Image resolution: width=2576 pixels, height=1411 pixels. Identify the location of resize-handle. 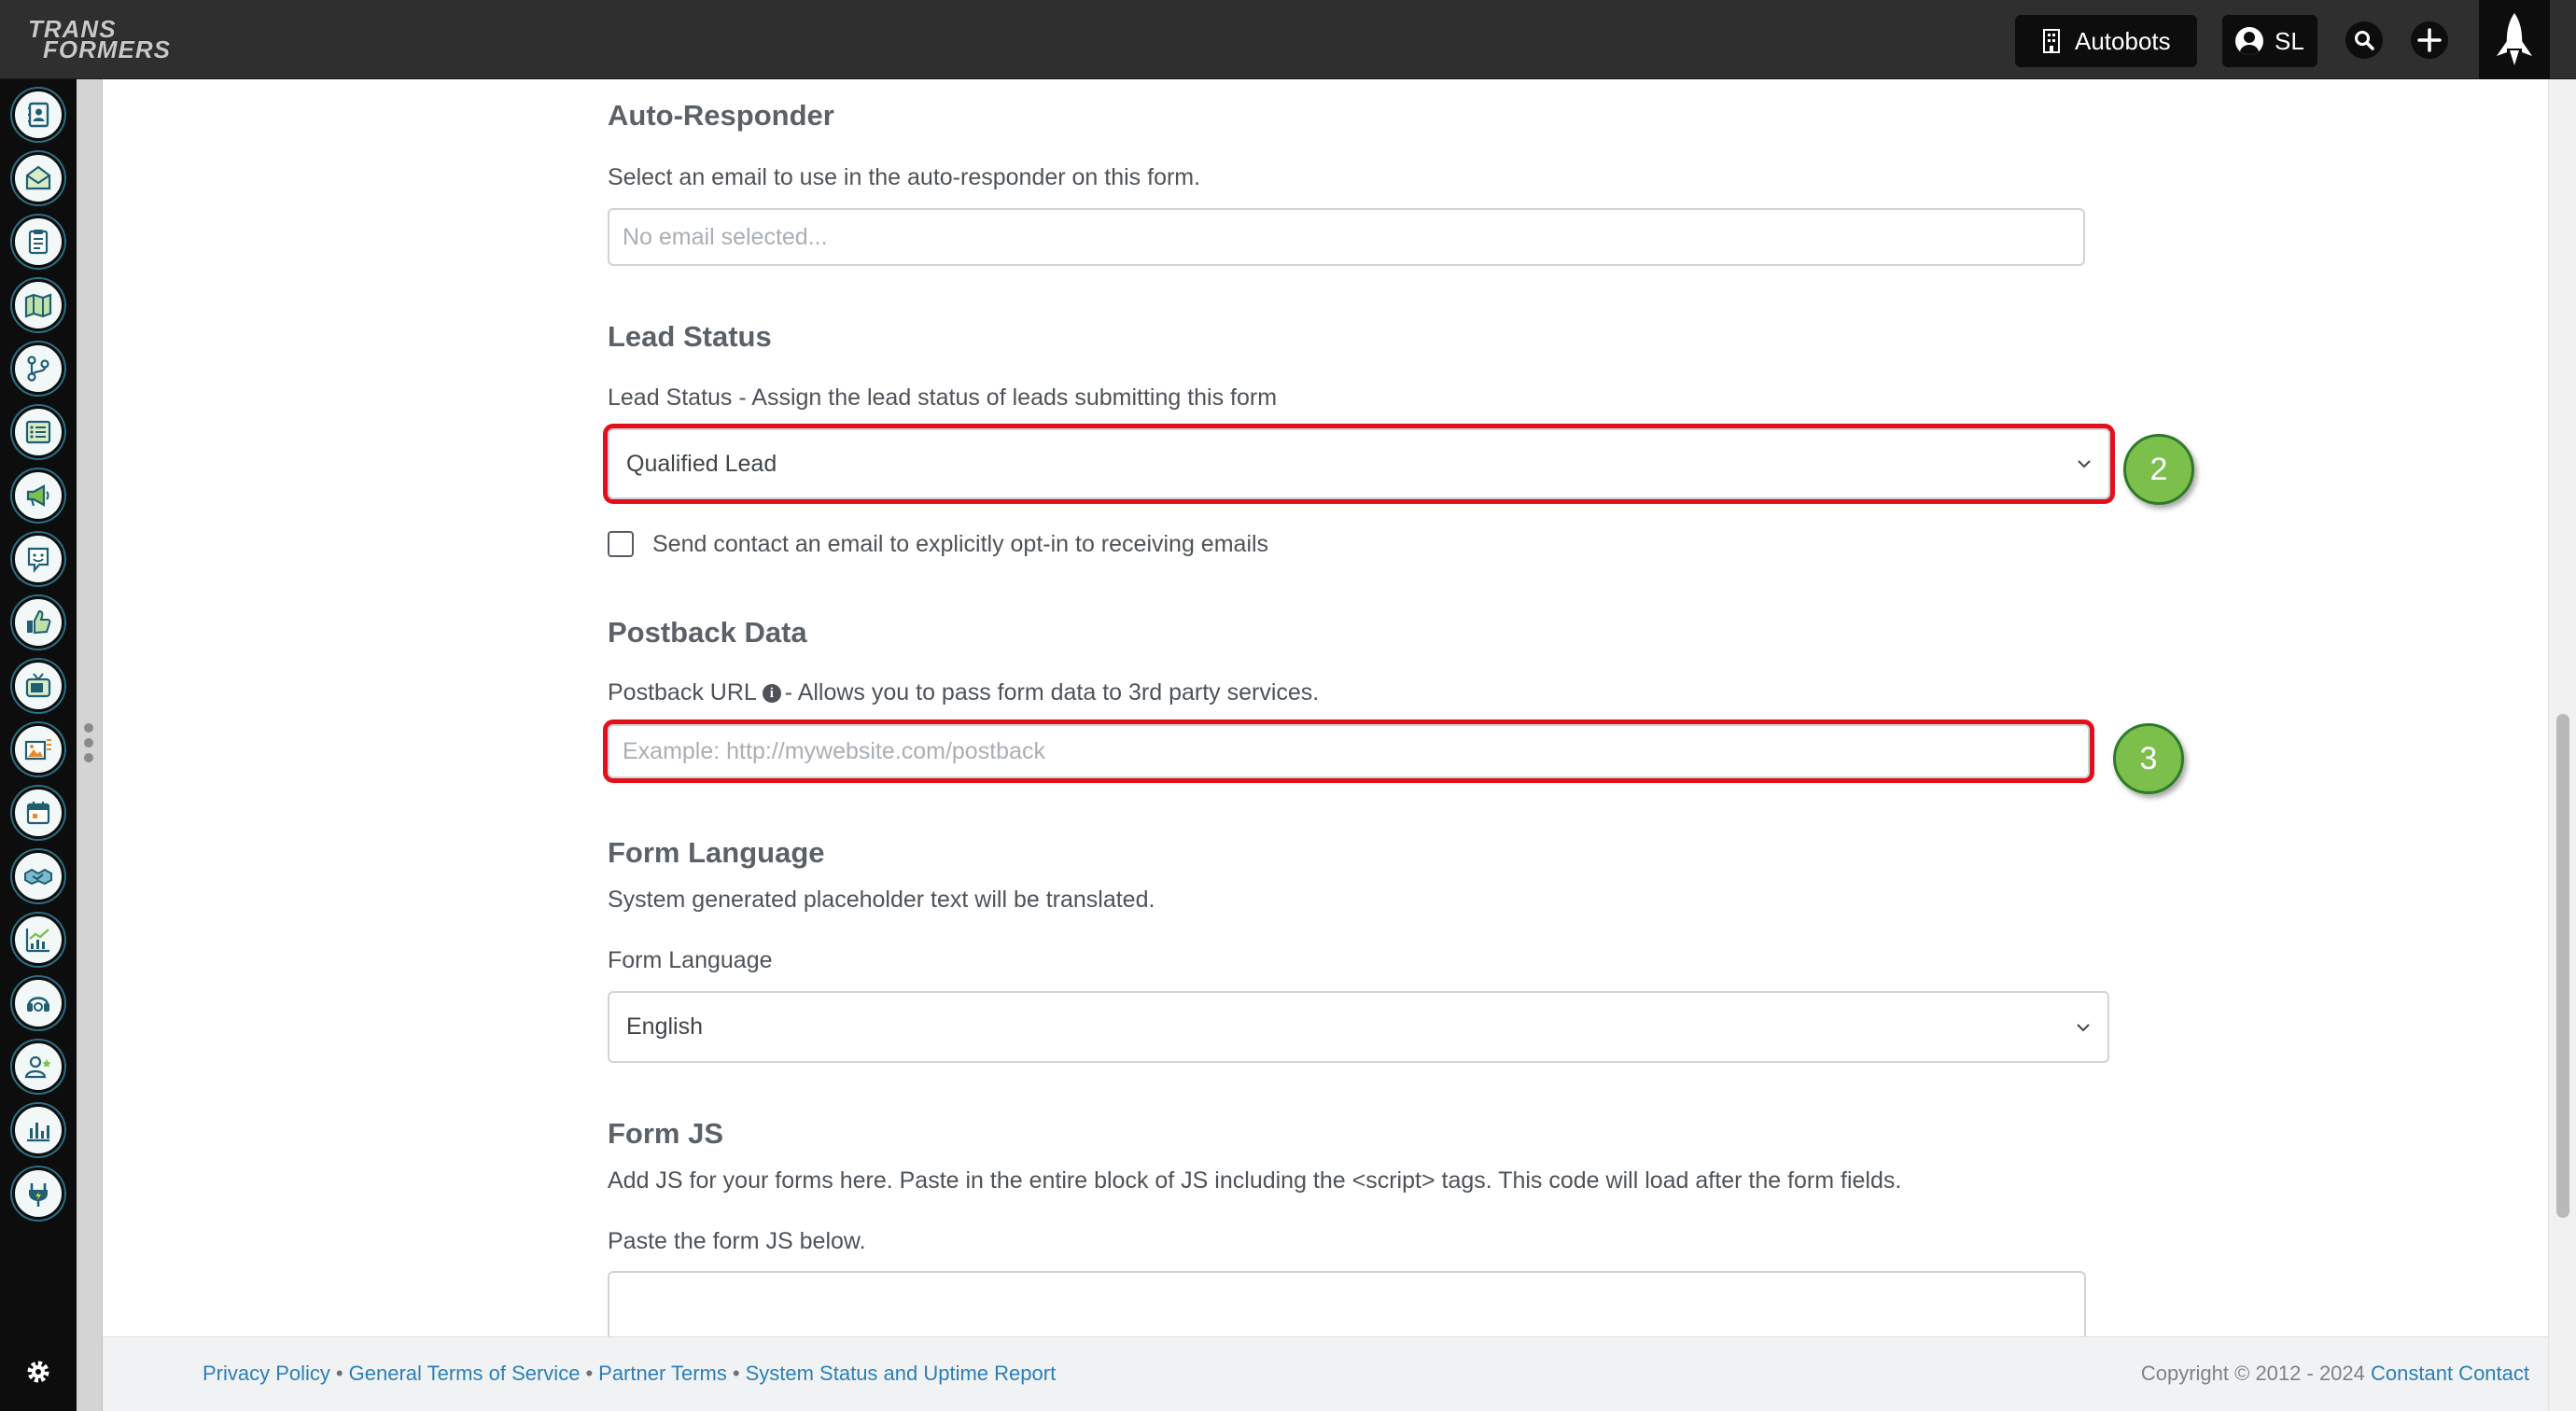
(88, 746).